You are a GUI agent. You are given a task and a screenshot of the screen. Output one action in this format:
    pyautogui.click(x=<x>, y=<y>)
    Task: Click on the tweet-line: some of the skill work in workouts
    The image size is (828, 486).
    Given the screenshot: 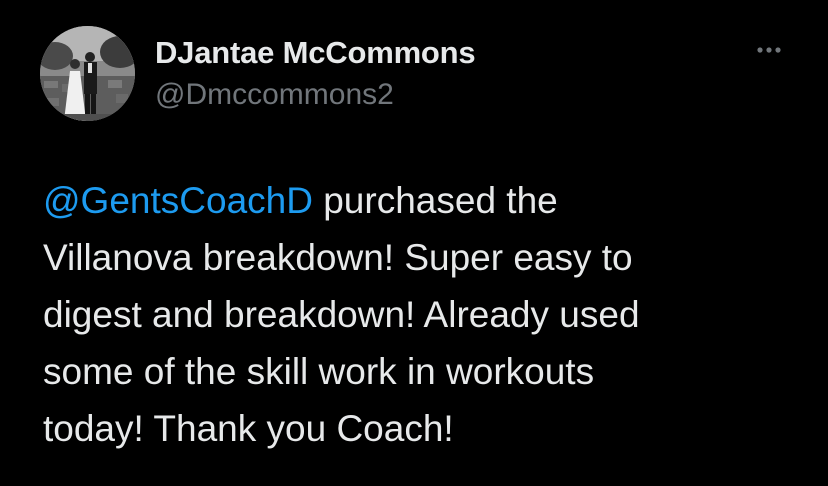 What is the action you would take?
    pyautogui.click(x=319, y=371)
    